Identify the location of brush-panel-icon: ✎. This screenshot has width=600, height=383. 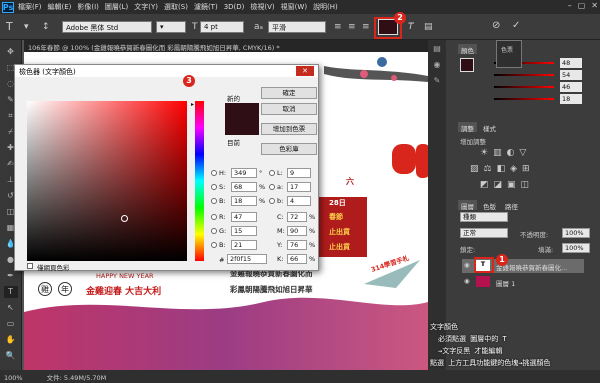
(437, 80).